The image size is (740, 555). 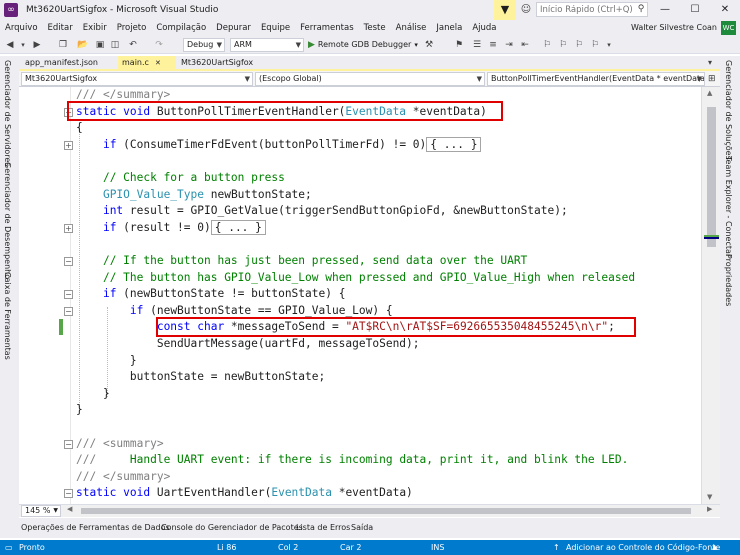 I want to click on scroll-up-icon: ▲, so click(x=709, y=93).